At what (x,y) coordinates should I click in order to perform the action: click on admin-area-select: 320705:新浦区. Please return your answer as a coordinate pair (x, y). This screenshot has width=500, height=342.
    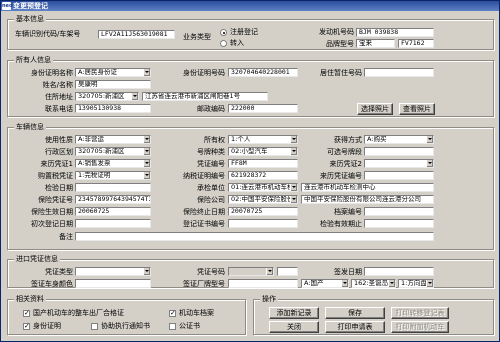
    Looking at the image, I should click on (113, 151).